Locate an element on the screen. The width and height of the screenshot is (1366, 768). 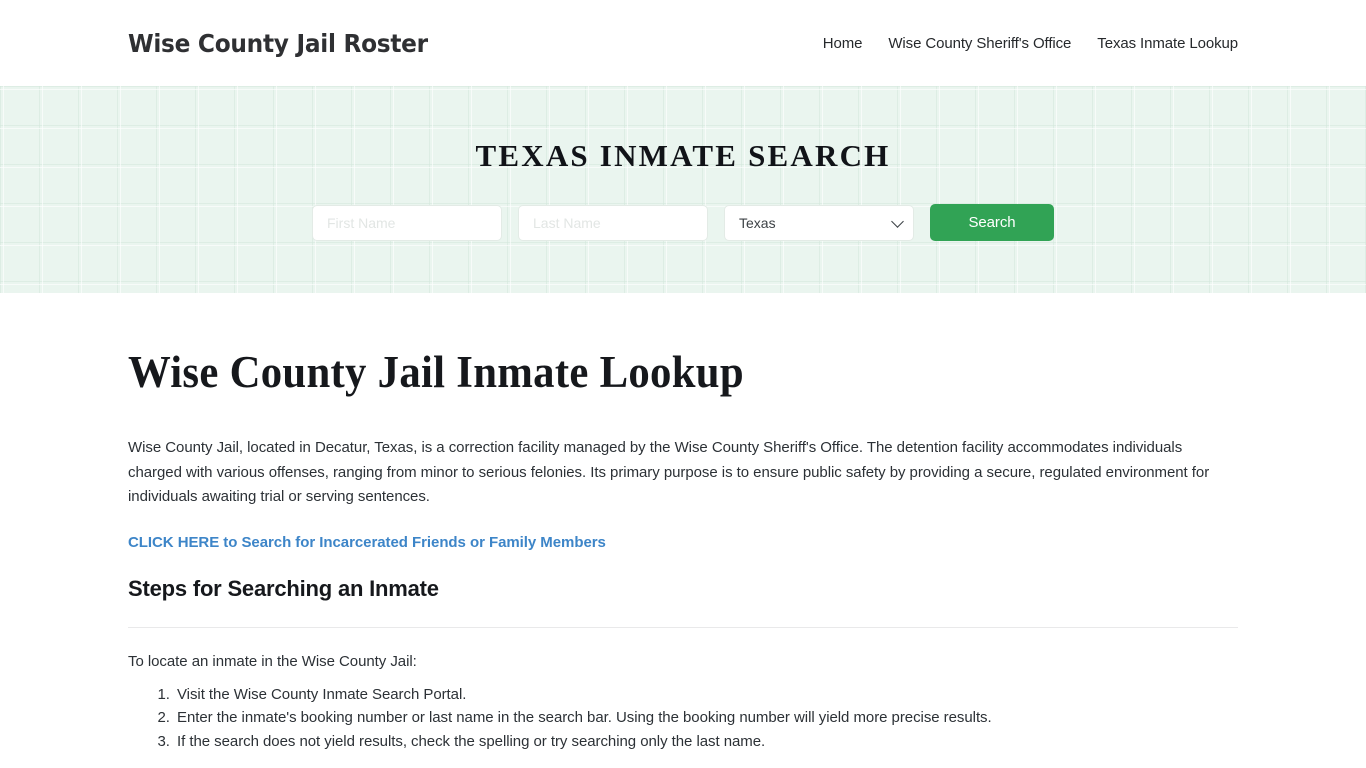
section-title-steps: Steps for Searching an Inmate is located at coordinates (283, 588).